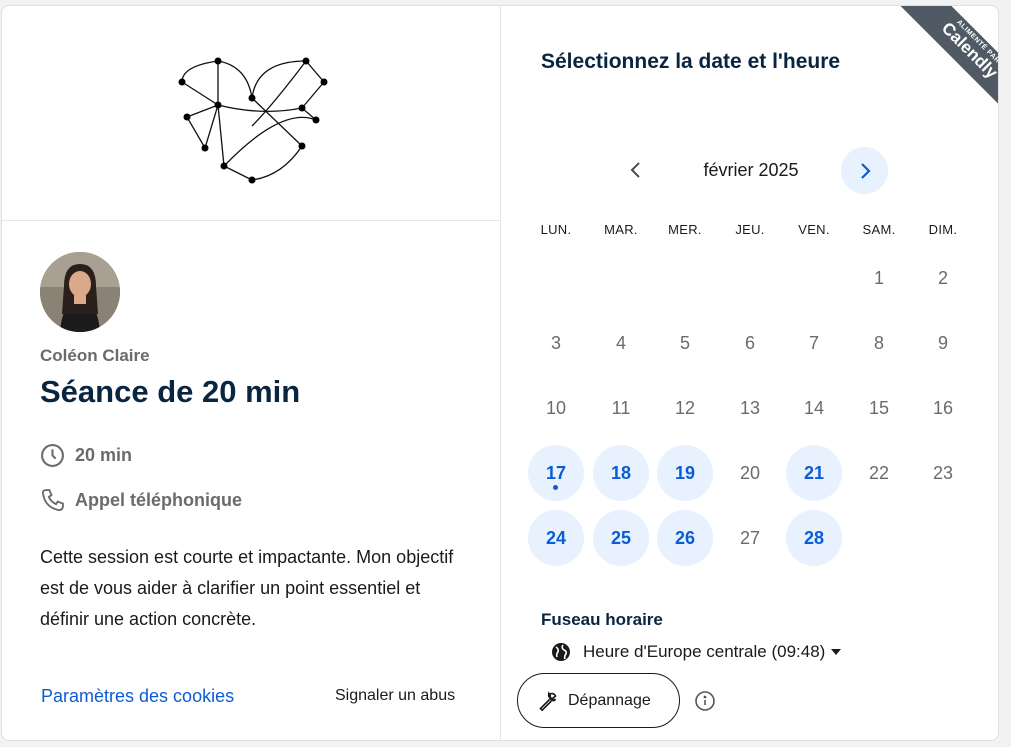  Describe the element at coordinates (685, 229) in the screenshot. I see `weekday-label: MER.` at that location.